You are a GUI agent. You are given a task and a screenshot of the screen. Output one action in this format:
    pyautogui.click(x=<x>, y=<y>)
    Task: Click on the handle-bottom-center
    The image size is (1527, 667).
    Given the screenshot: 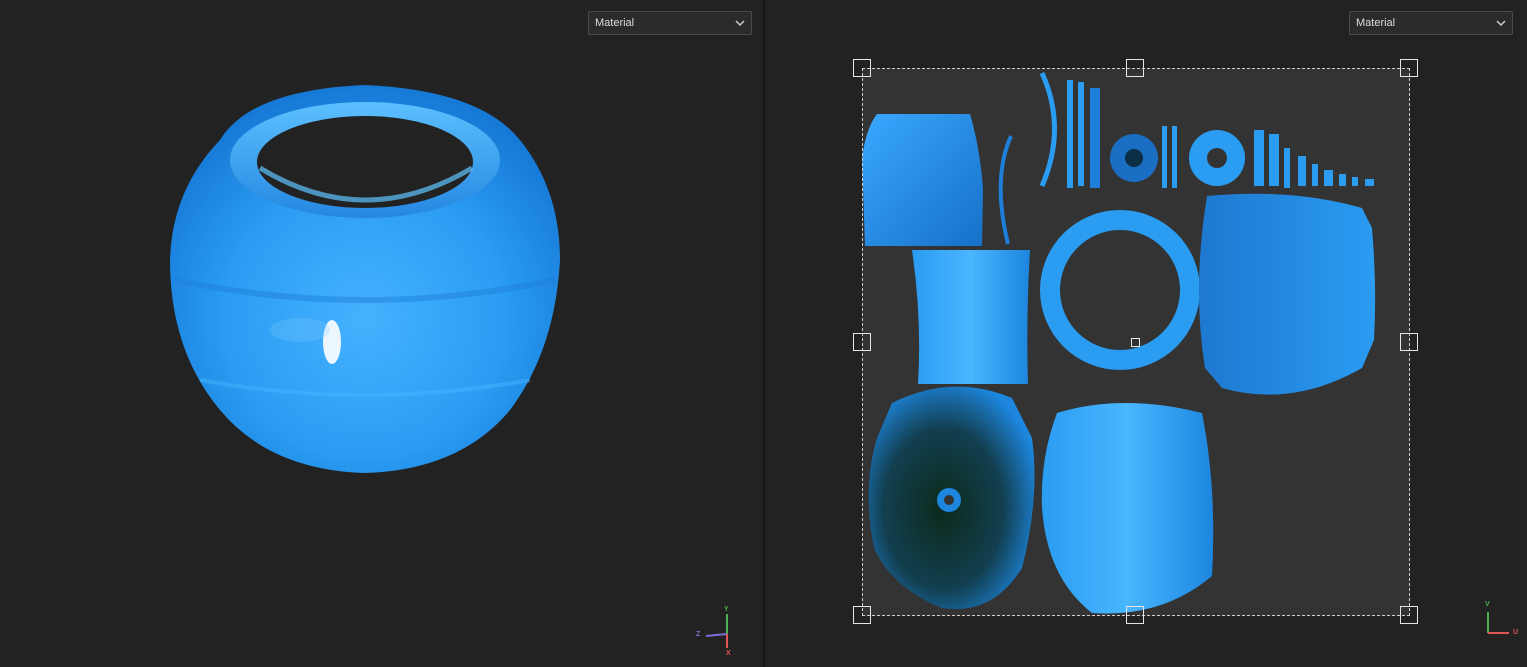 What is the action you would take?
    pyautogui.click(x=1135, y=615)
    